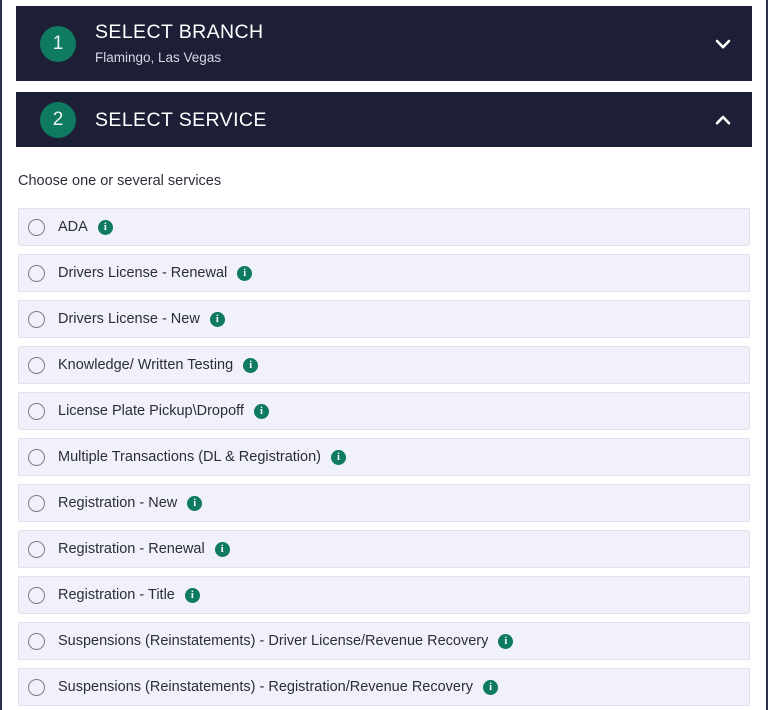  What do you see at coordinates (58, 119) in the screenshot?
I see `step-number-badge-2: 2` at bounding box center [58, 119].